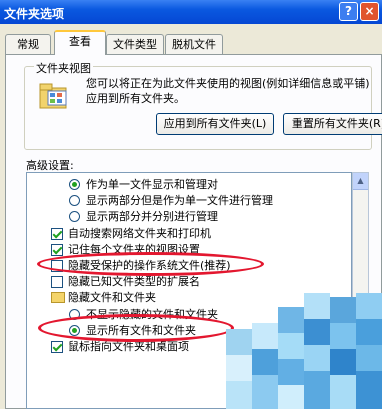 Image resolution: width=382 pixels, height=409 pixels. Describe the element at coordinates (191, 12) in the screenshot. I see `title-bar: 文件夹选项 ? ×` at that location.